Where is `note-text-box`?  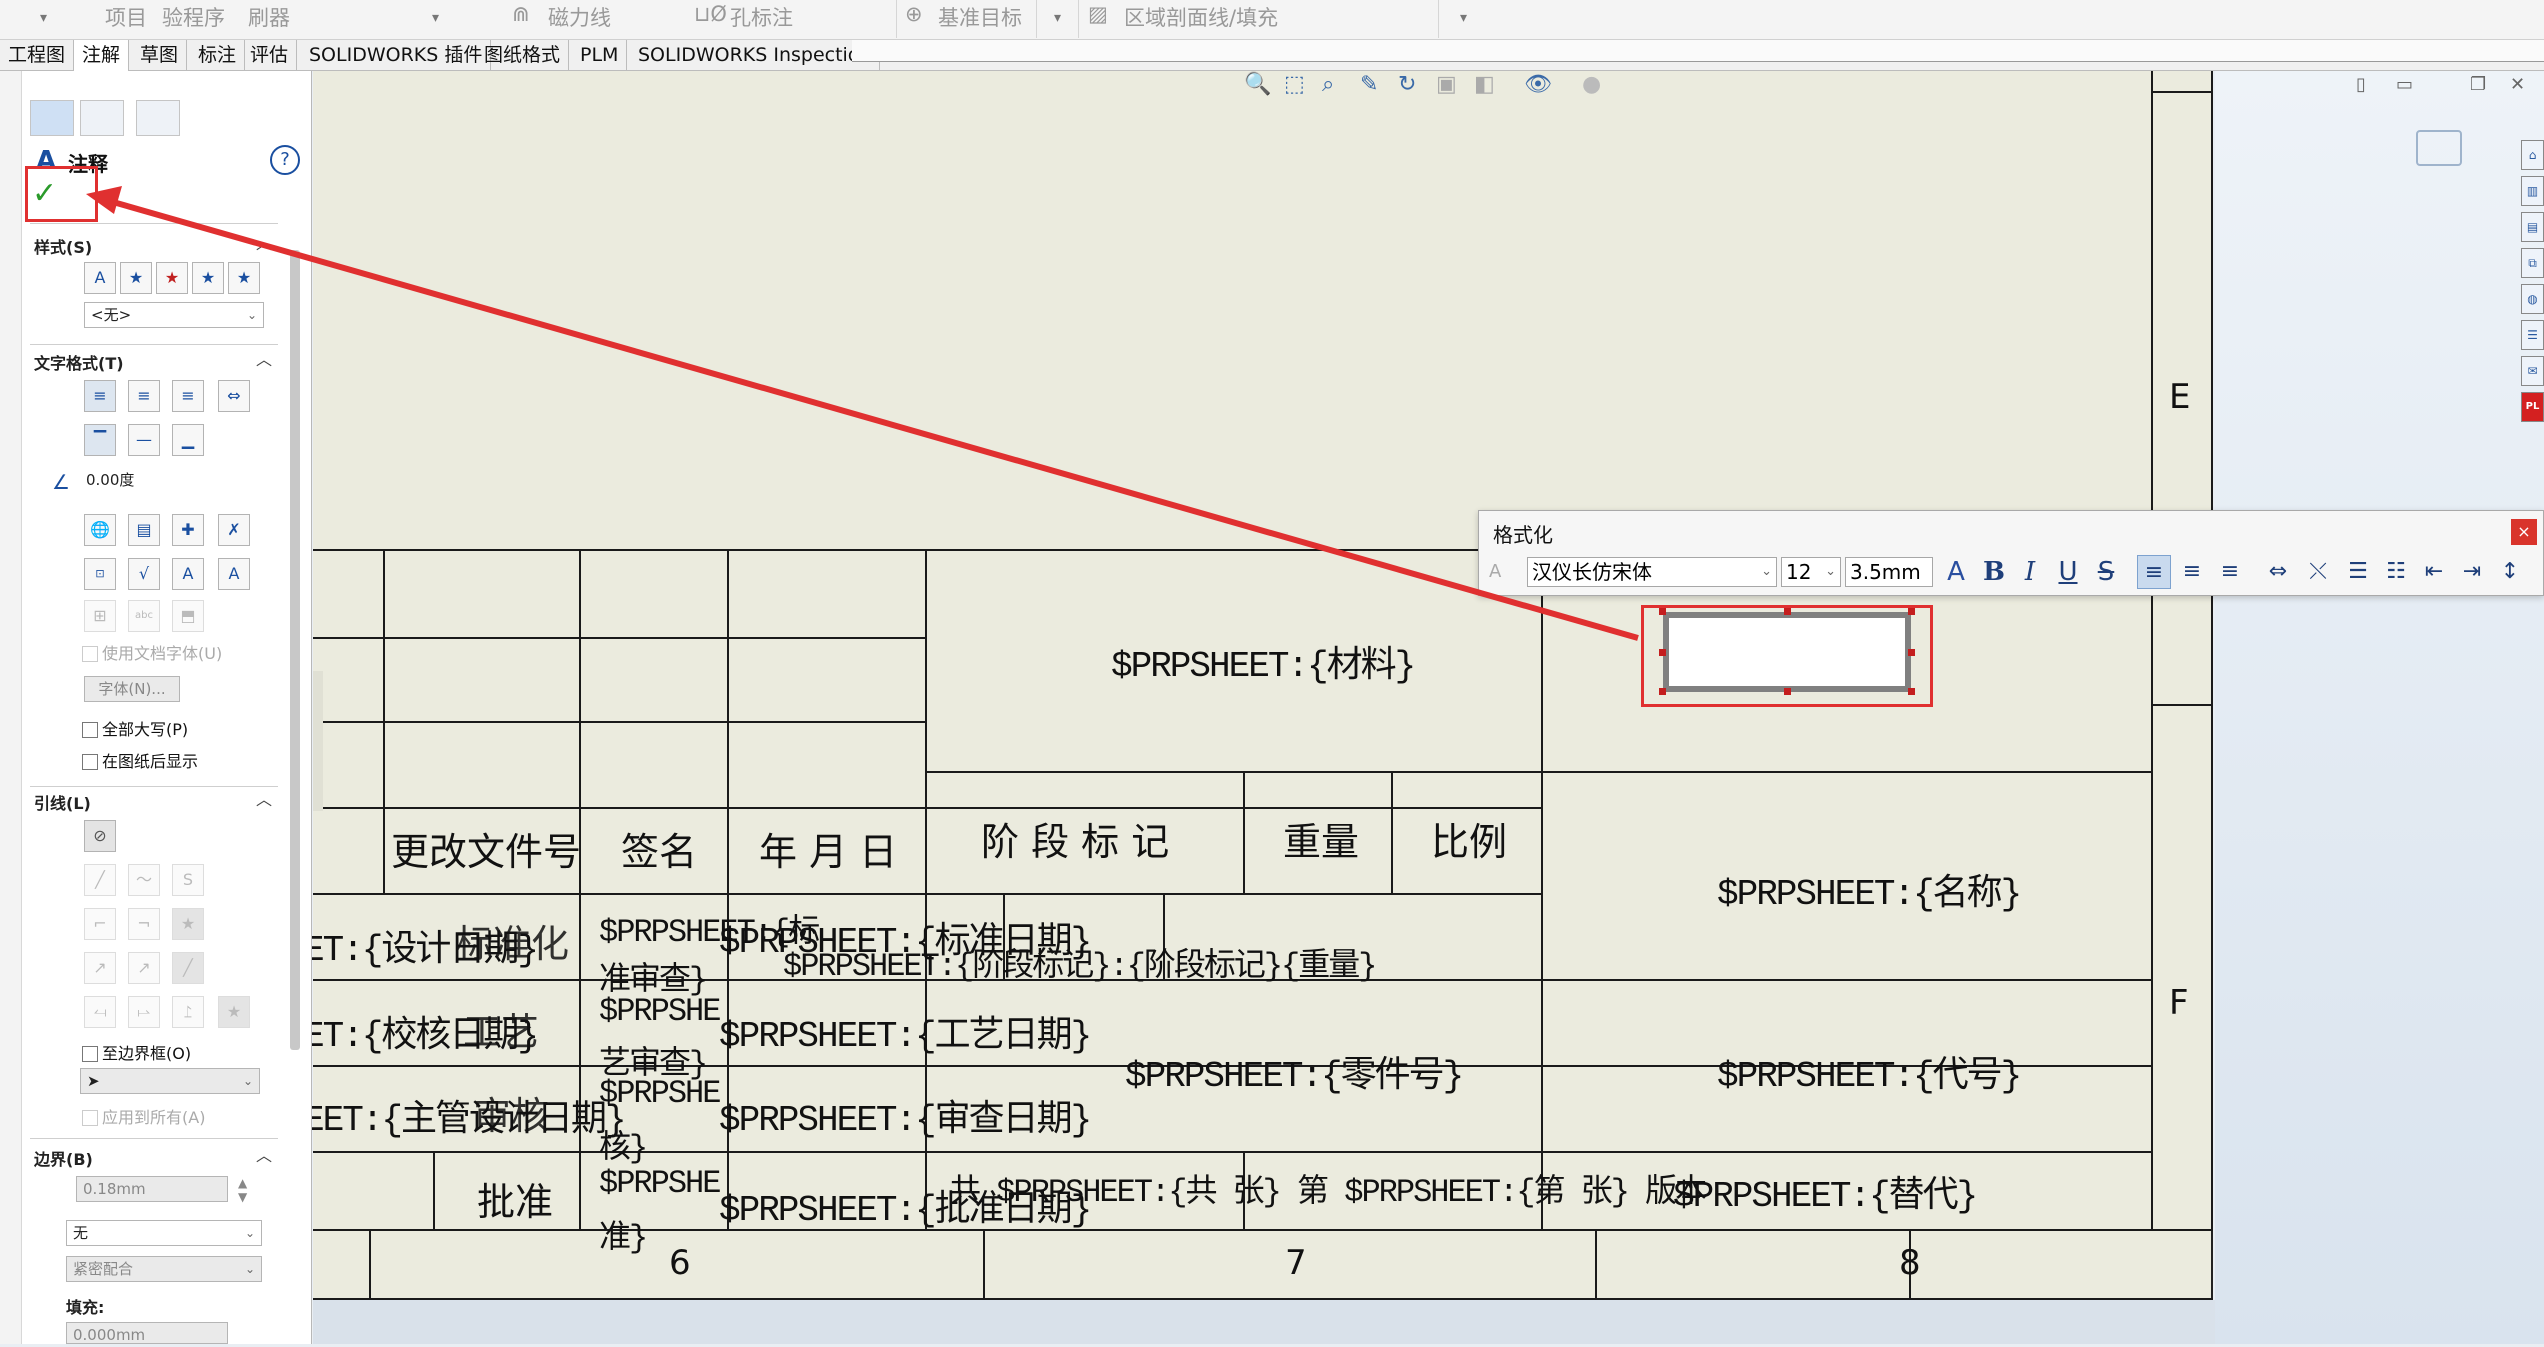 note-text-box is located at coordinates (1787, 652).